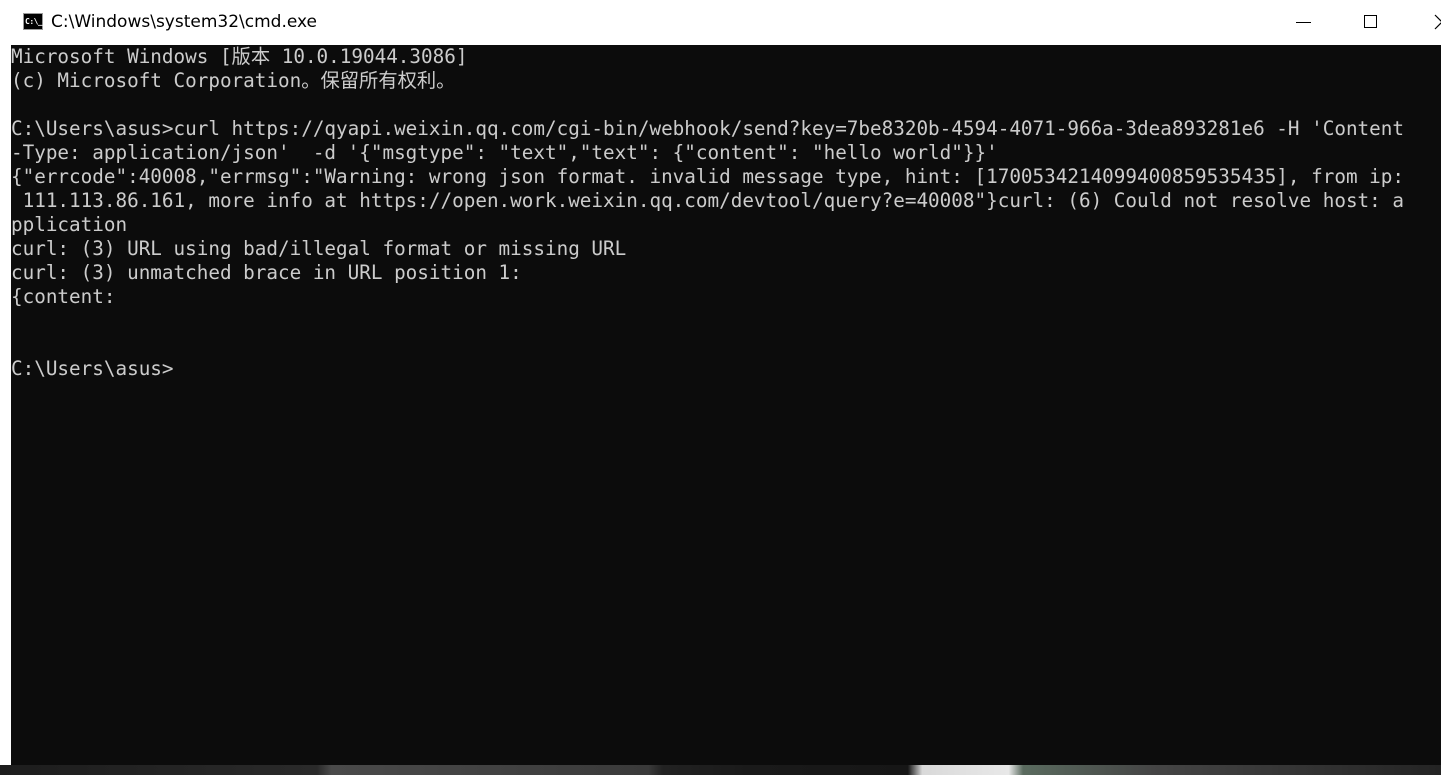 The height and width of the screenshot is (775, 1441). Describe the element at coordinates (33, 21) in the screenshot. I see `console-app-icon: C:\_` at that location.